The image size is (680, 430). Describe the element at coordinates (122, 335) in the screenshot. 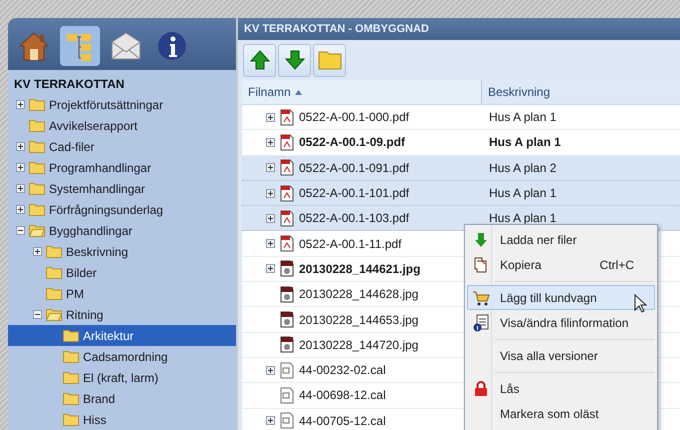

I see `tree-item: Arkitektur` at that location.